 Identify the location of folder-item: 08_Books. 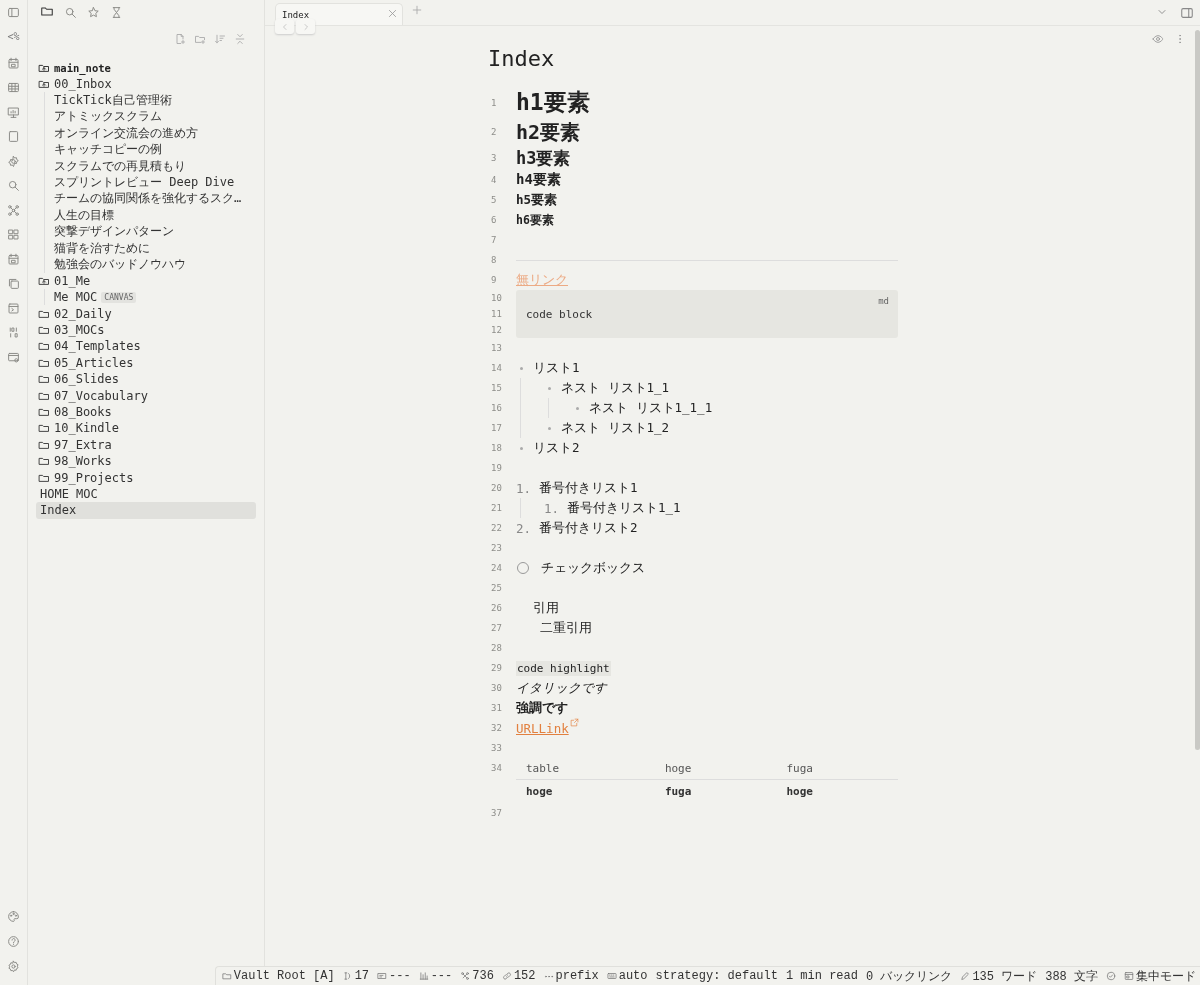
(146, 412).